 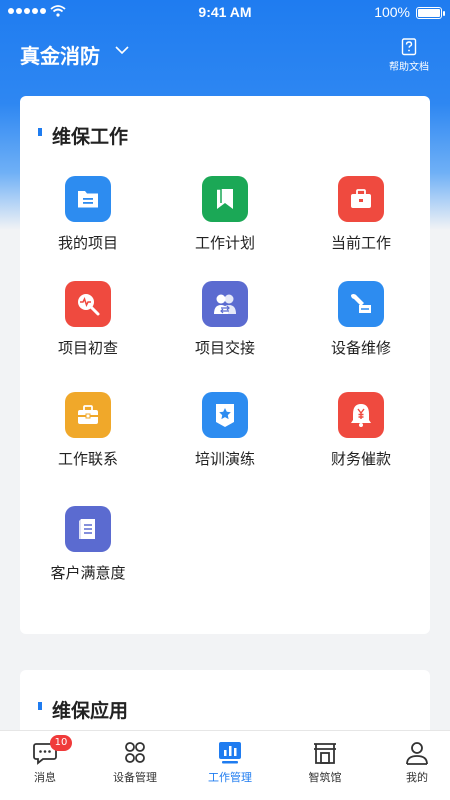 I want to click on equipment-repair-item: 设备维修, so click(x=361, y=319).